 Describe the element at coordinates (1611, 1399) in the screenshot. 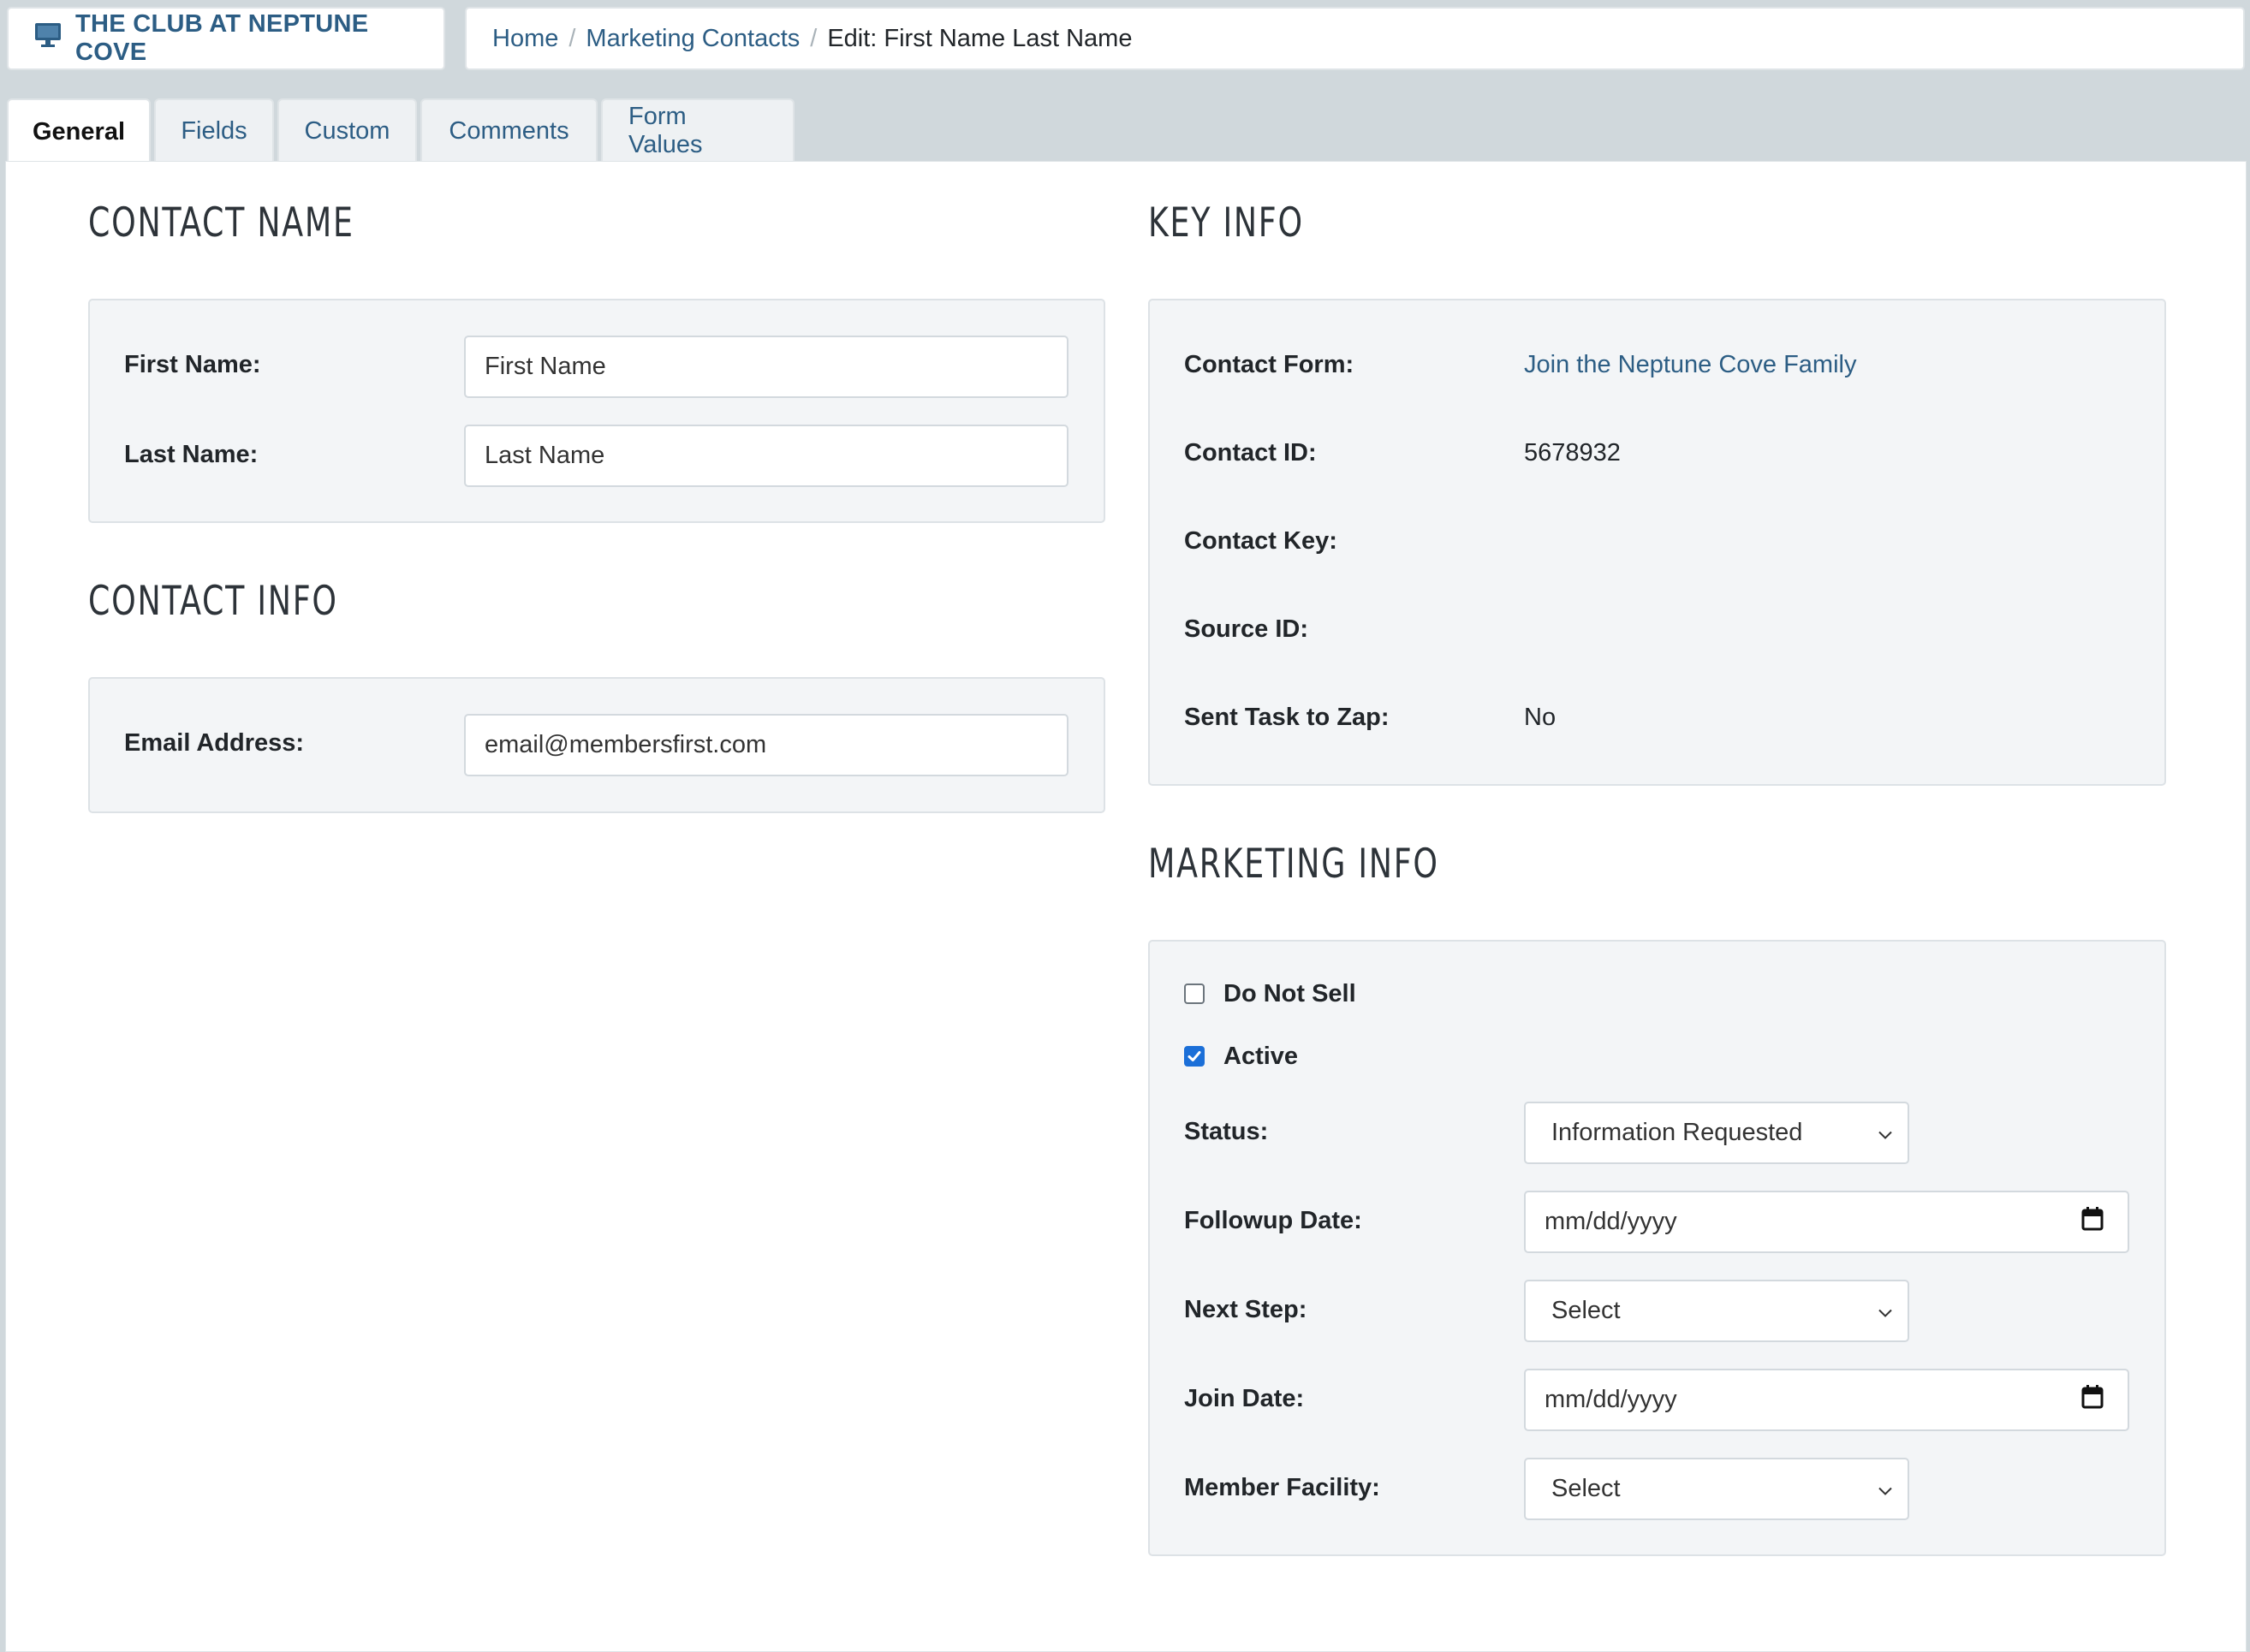

I see `join-date-value: mm/dd/yyyy` at that location.